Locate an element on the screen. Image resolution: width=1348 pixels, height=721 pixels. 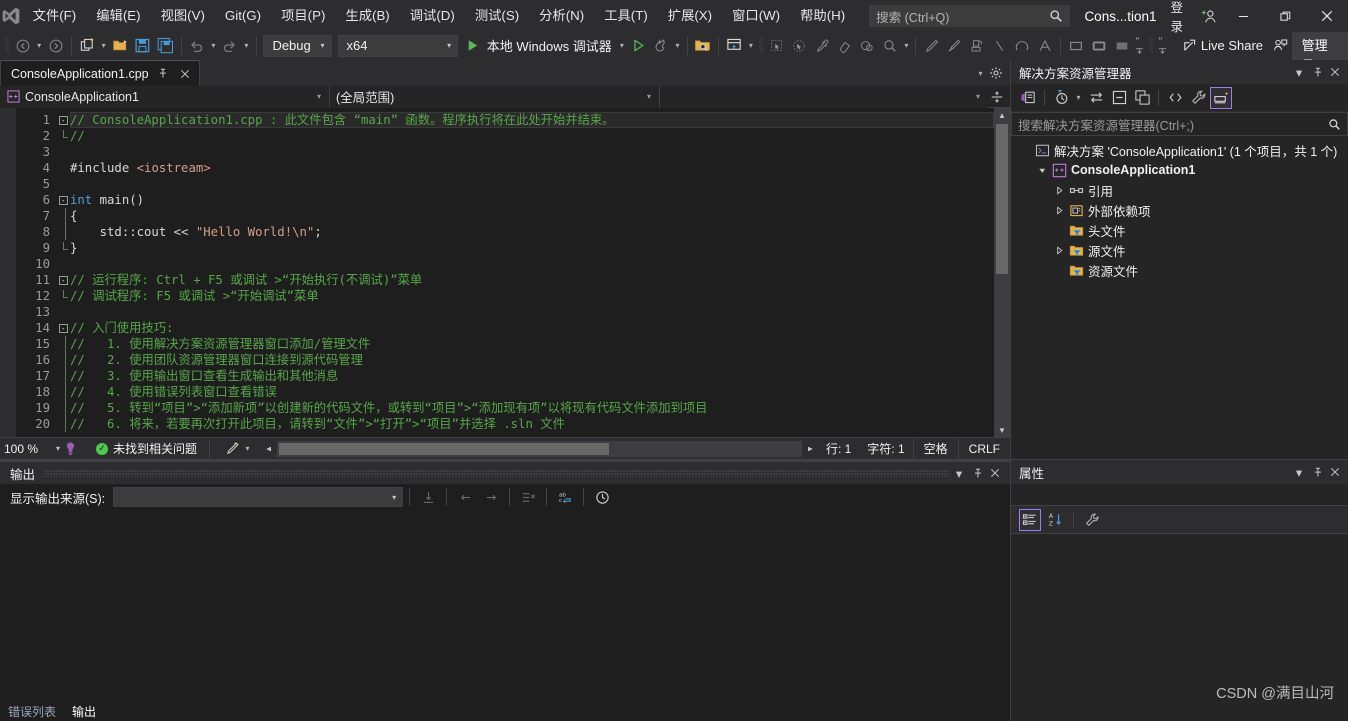
tree-item: 引用 is located at coordinates (1179, 190).